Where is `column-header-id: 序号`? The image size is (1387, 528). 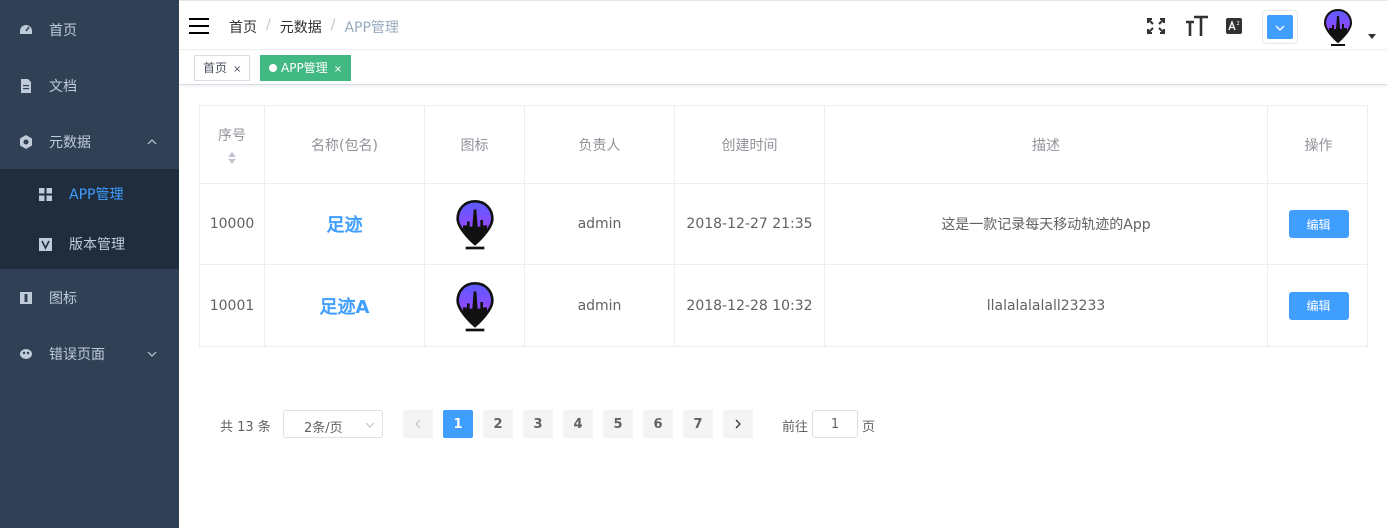
column-header-id: 序号 is located at coordinates (232, 144).